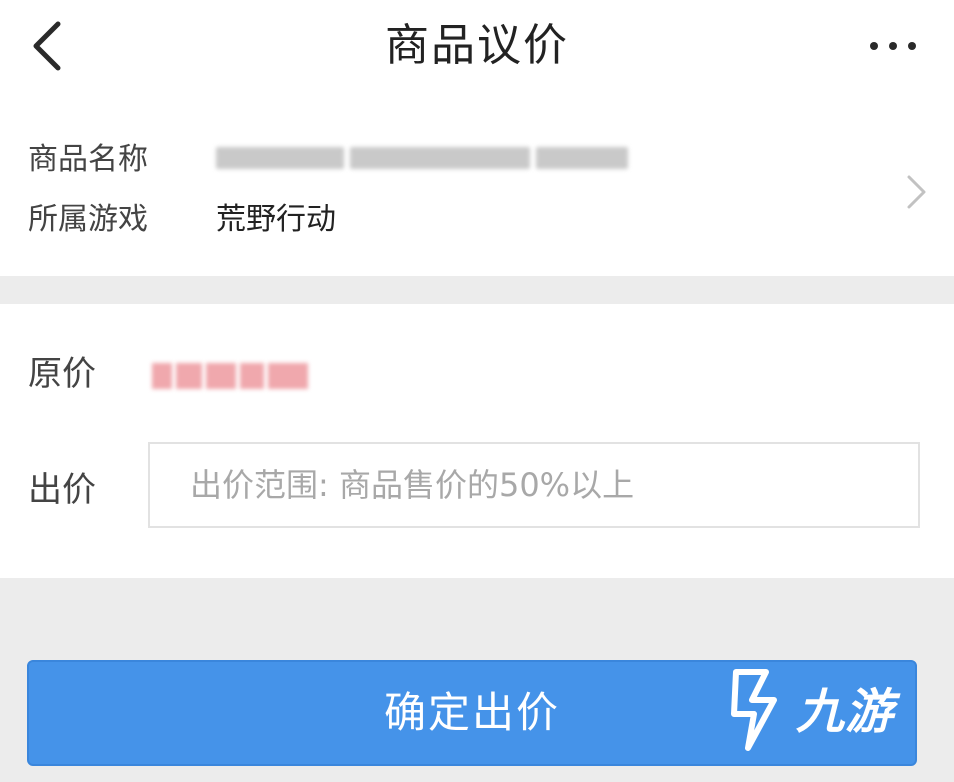  Describe the element at coordinates (62, 374) in the screenshot. I see `original-price-label: 原价` at that location.